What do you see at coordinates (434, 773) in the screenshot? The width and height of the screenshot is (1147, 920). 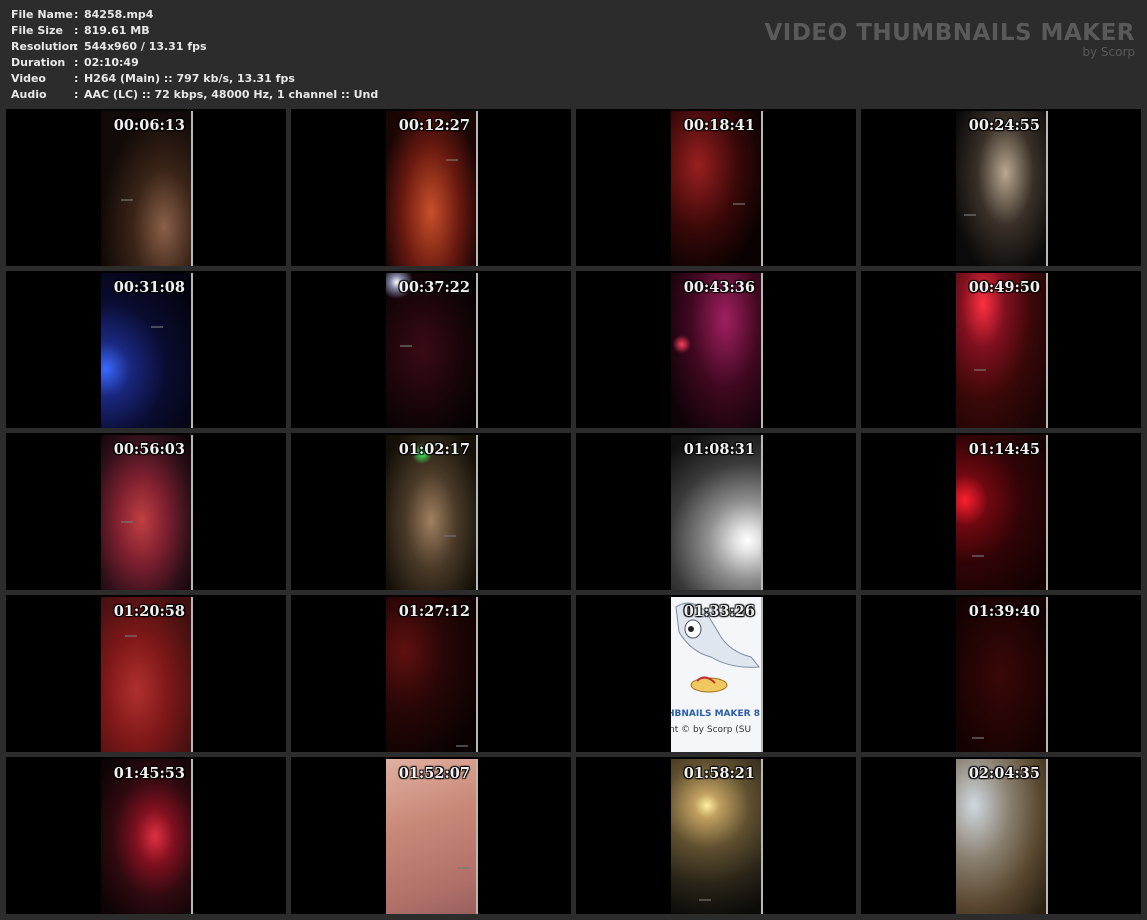 I see `timestamp: 01:52:07` at bounding box center [434, 773].